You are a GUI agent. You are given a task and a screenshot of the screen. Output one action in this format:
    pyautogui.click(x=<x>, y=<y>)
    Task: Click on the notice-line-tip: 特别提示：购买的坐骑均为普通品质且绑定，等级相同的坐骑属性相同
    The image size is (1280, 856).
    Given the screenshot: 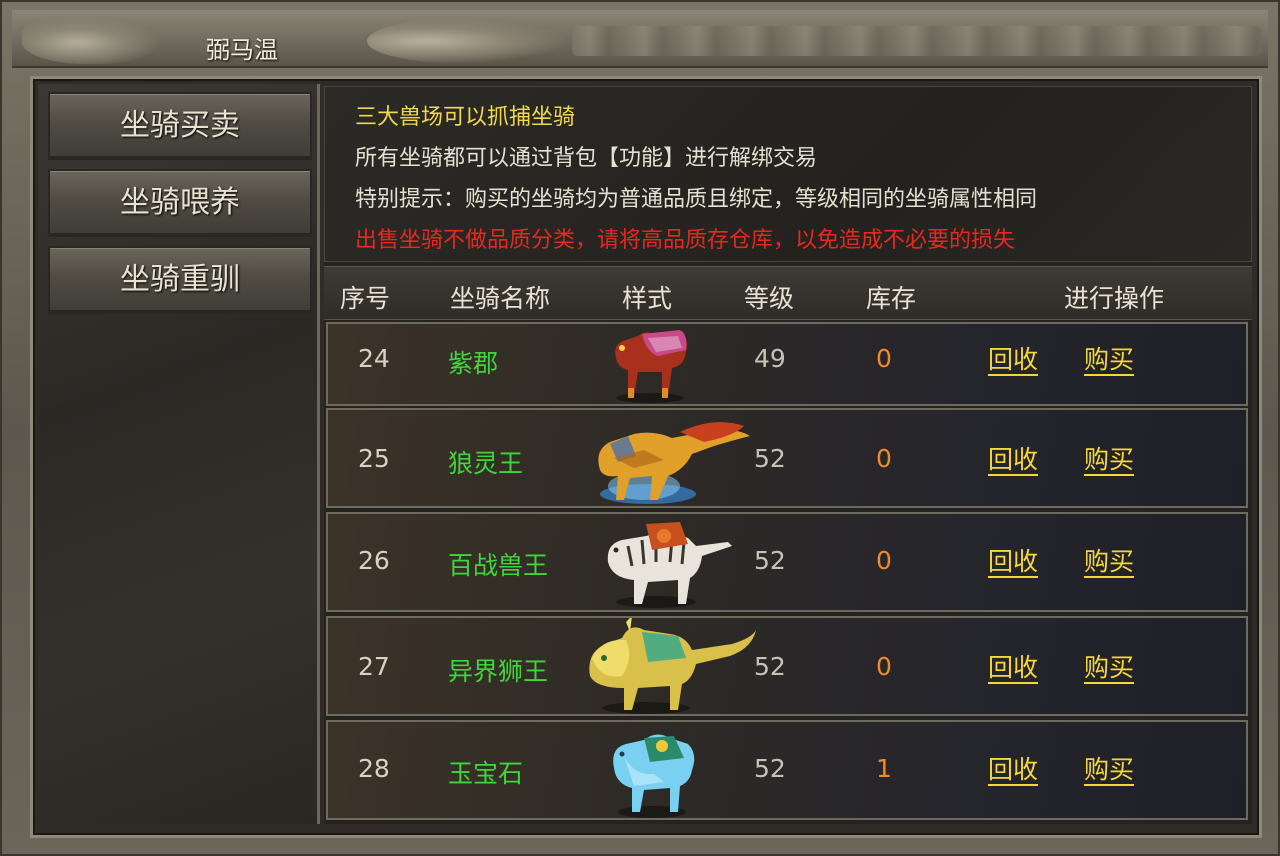 What is the action you would take?
    pyautogui.click(x=696, y=199)
    